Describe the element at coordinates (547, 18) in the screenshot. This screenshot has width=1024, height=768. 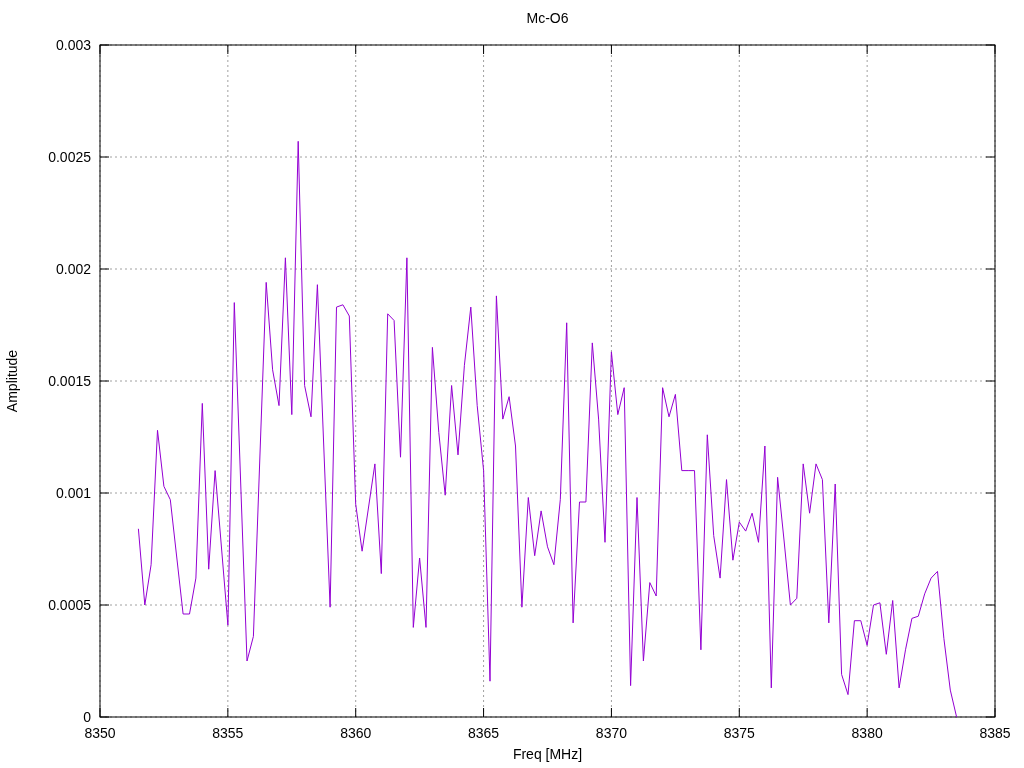
I see `chart-title: Mc-O6` at that location.